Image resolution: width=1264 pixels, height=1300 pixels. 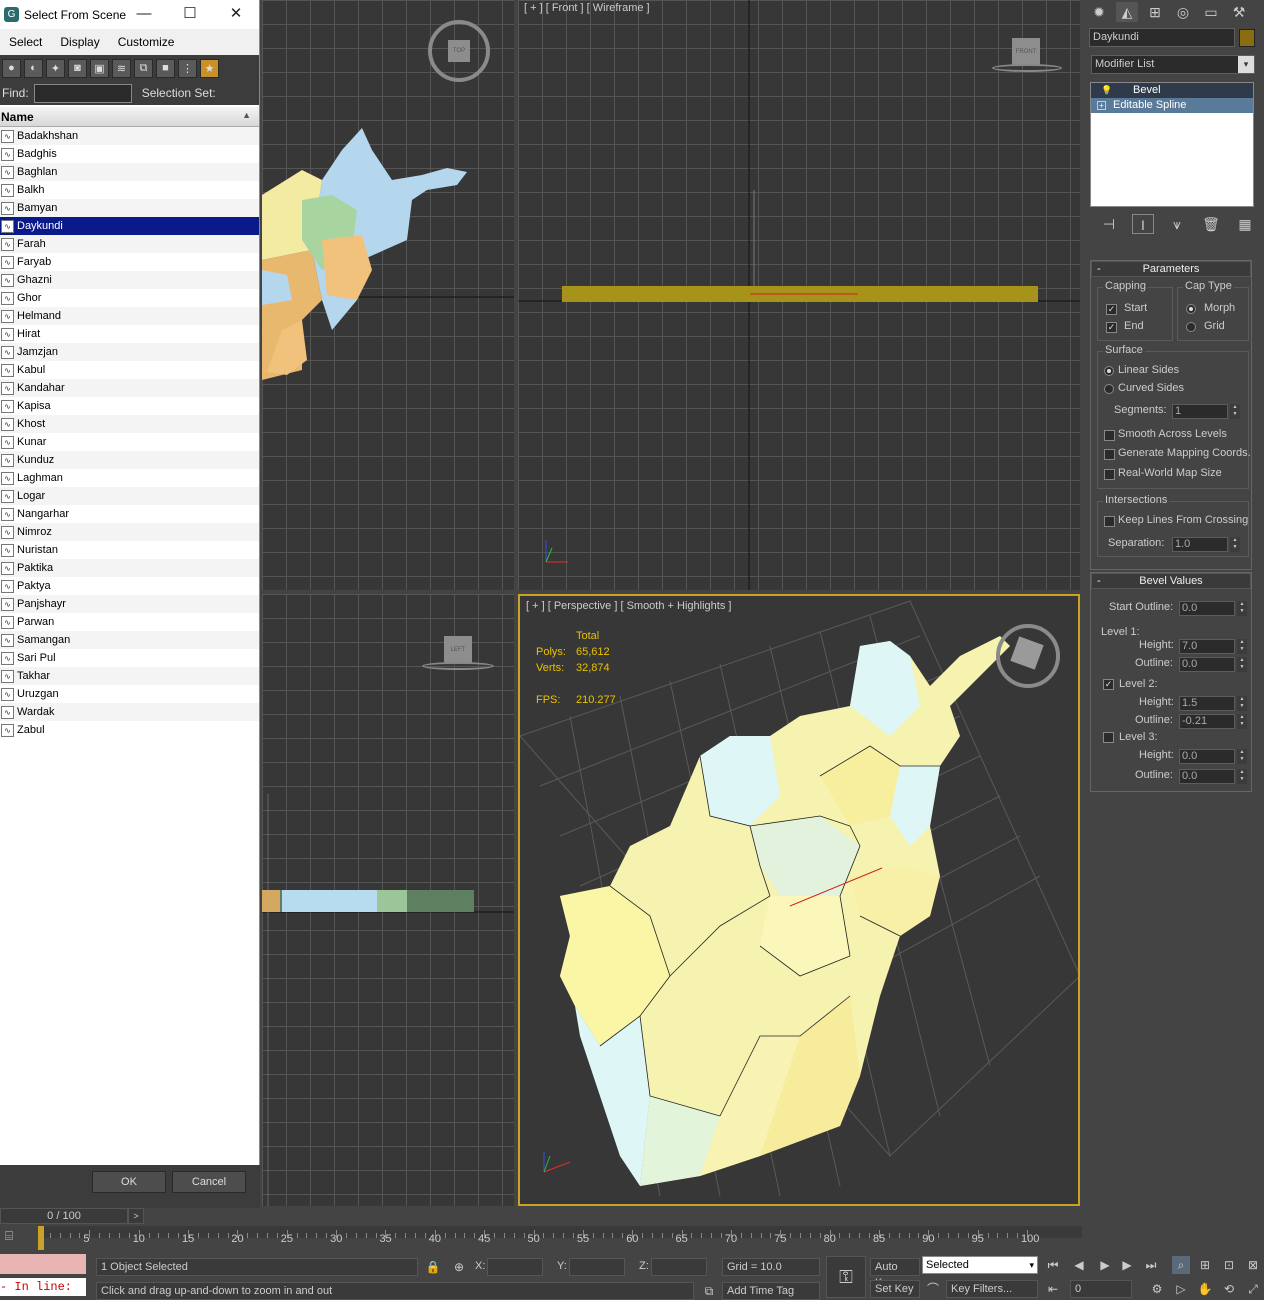 What do you see at coordinates (1191, 327) in the screenshot?
I see `grid-radio` at bounding box center [1191, 327].